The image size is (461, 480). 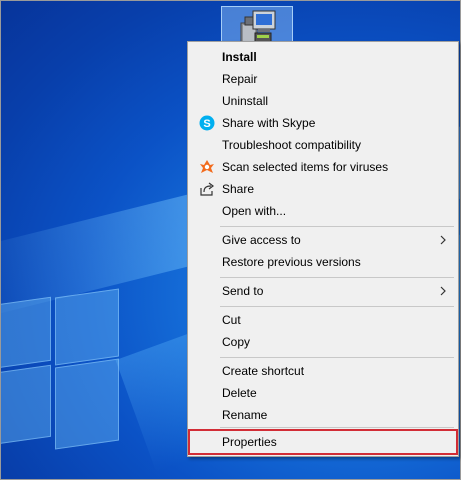 I want to click on menu-item-install: Install, so click(x=323, y=57).